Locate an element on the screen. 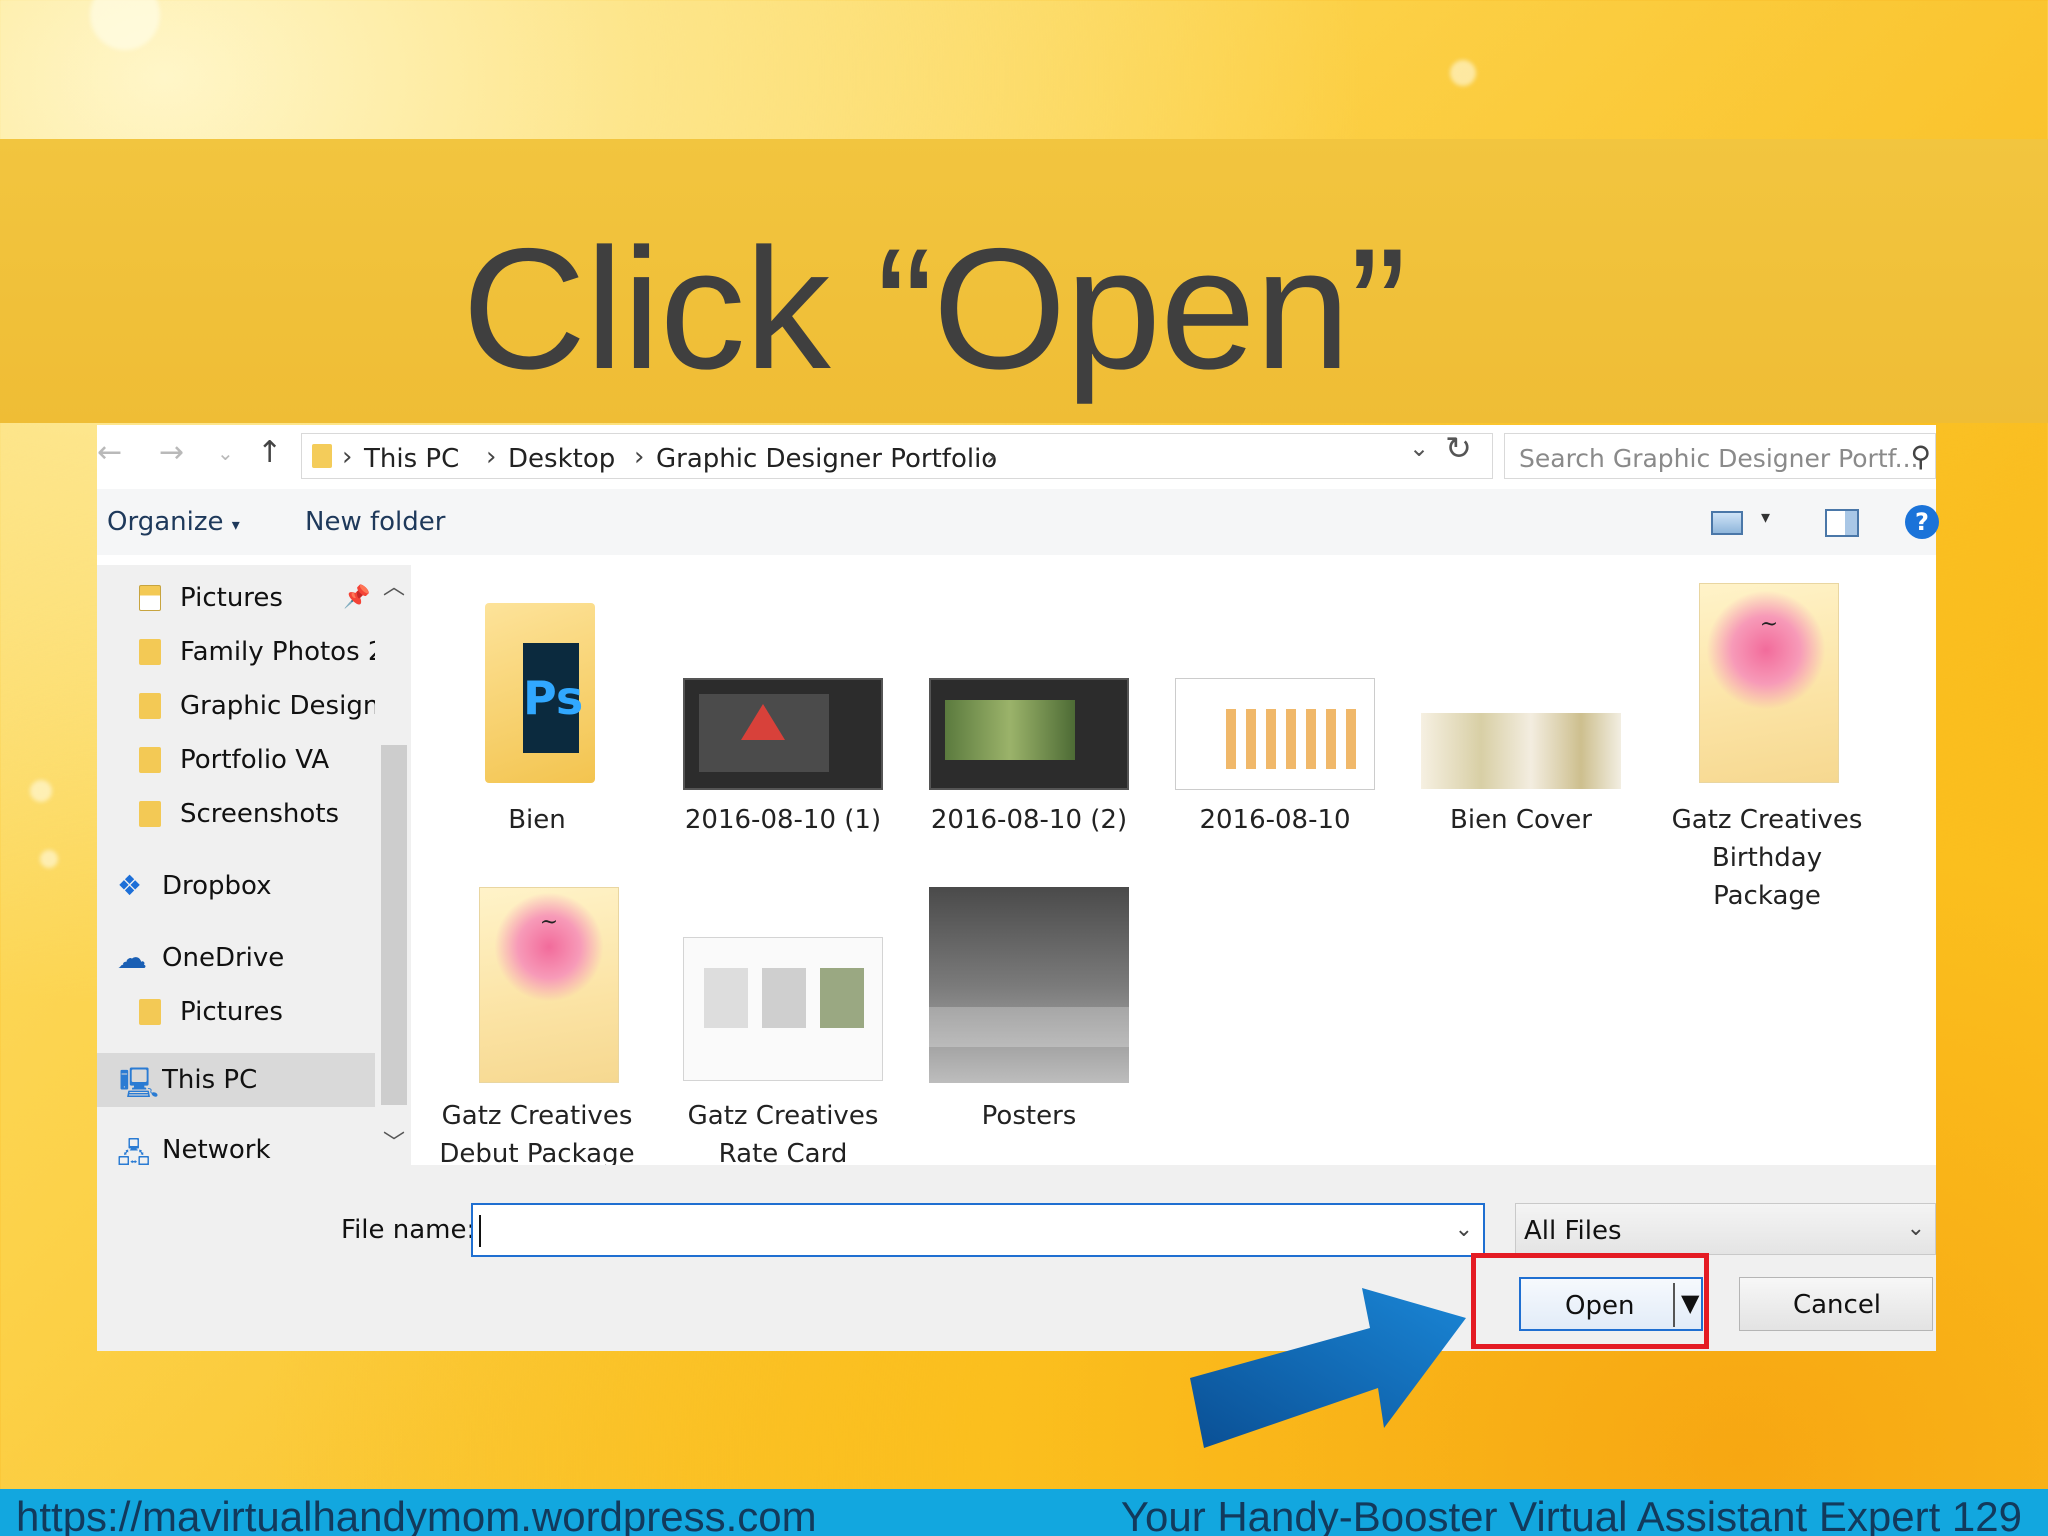 Image resolution: width=2048 pixels, height=1536 pixels. nav-item-label: Graphic Designer is located at coordinates (277, 706).